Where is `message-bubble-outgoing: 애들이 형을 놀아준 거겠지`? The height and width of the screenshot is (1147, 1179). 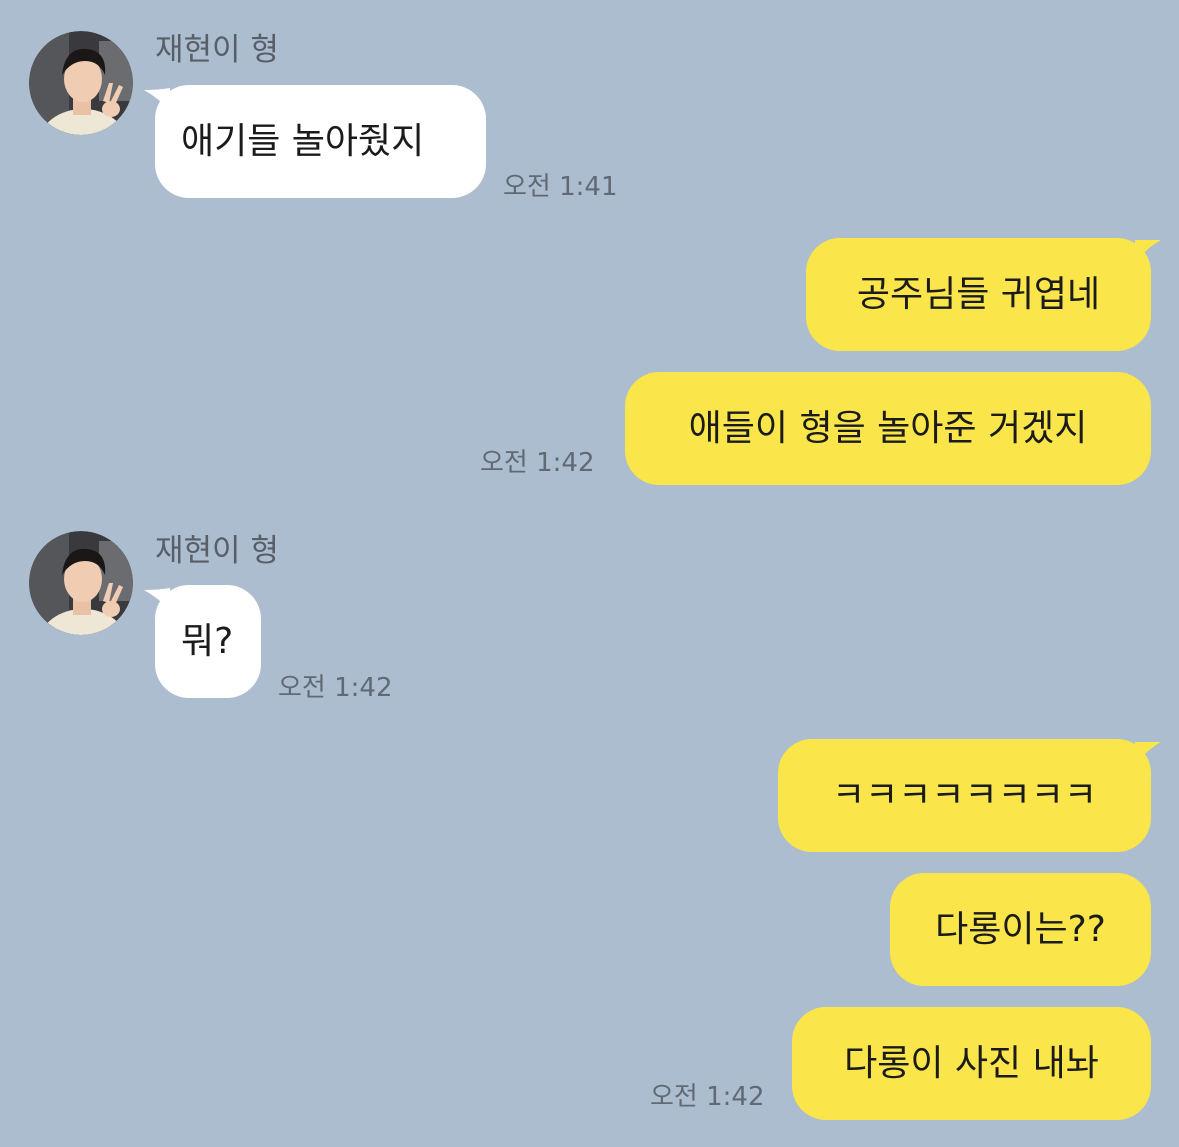
message-bubble-outgoing: 애들이 형을 놀아준 거겠지 is located at coordinates (888, 428).